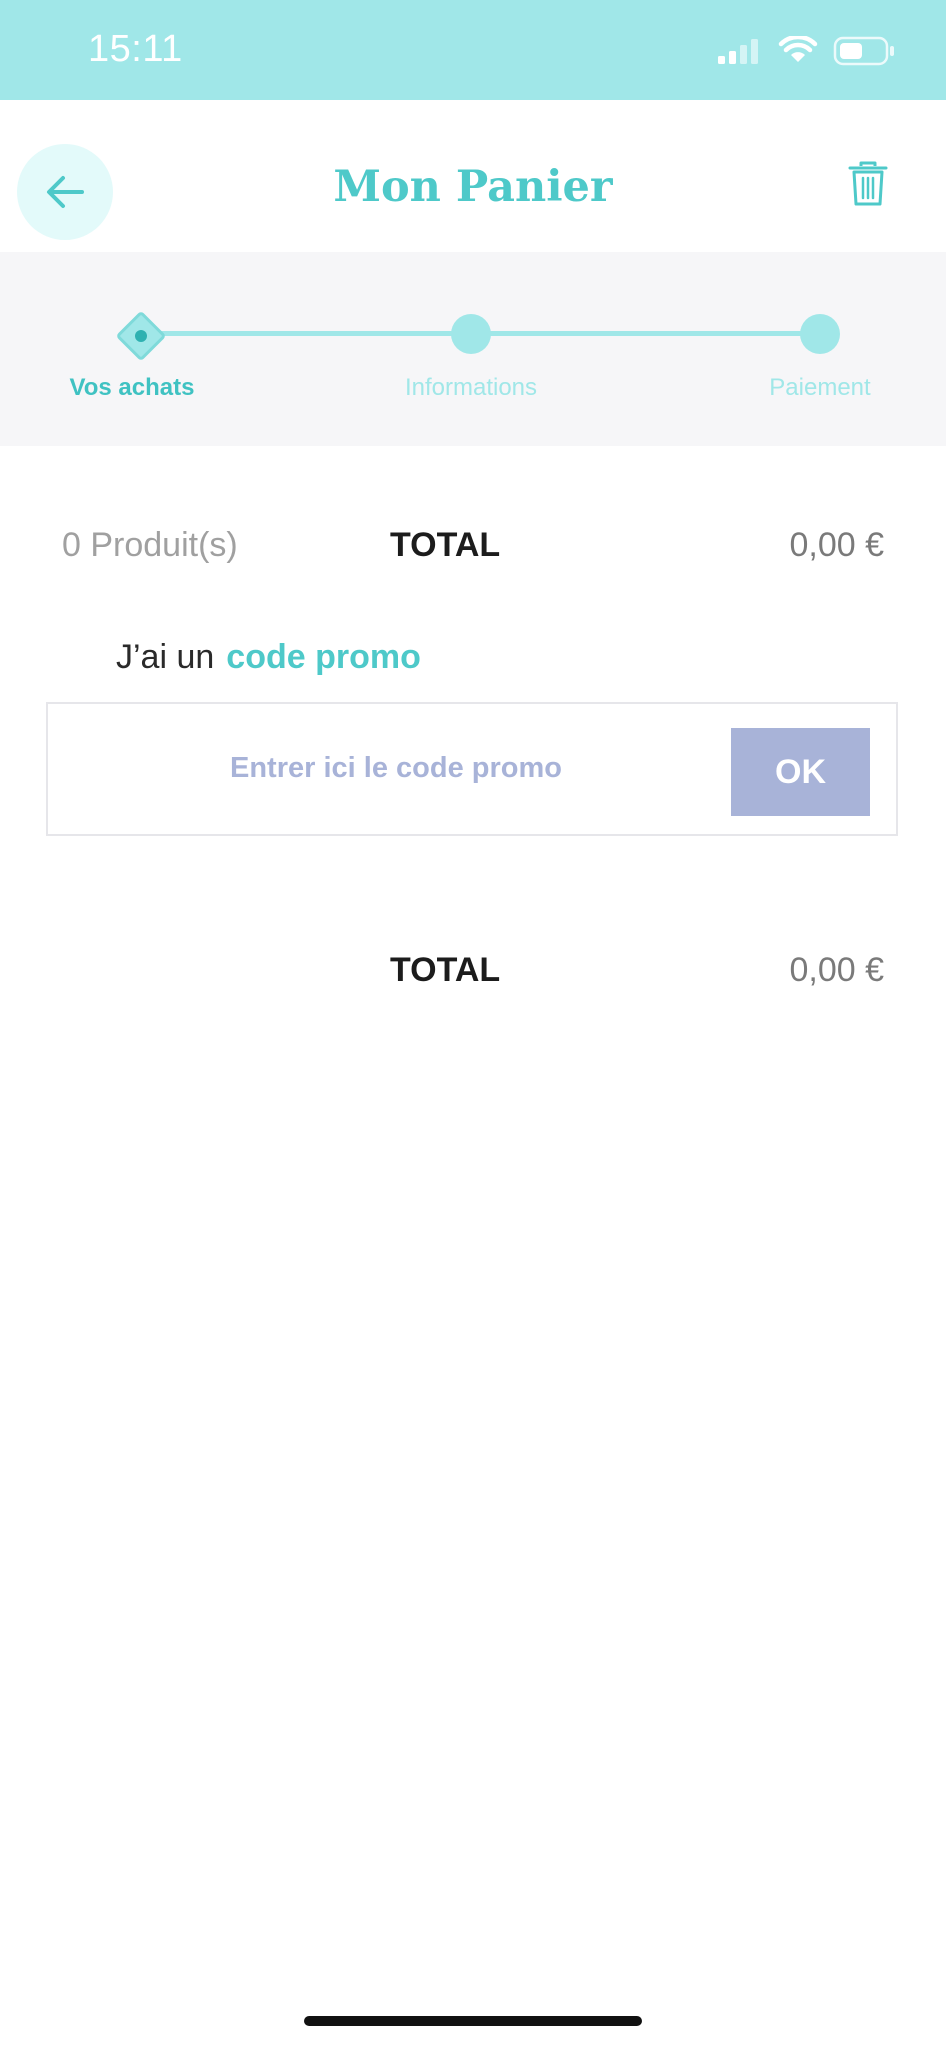 The height and width of the screenshot is (2048, 946). I want to click on trash-icon, so click(868, 183).